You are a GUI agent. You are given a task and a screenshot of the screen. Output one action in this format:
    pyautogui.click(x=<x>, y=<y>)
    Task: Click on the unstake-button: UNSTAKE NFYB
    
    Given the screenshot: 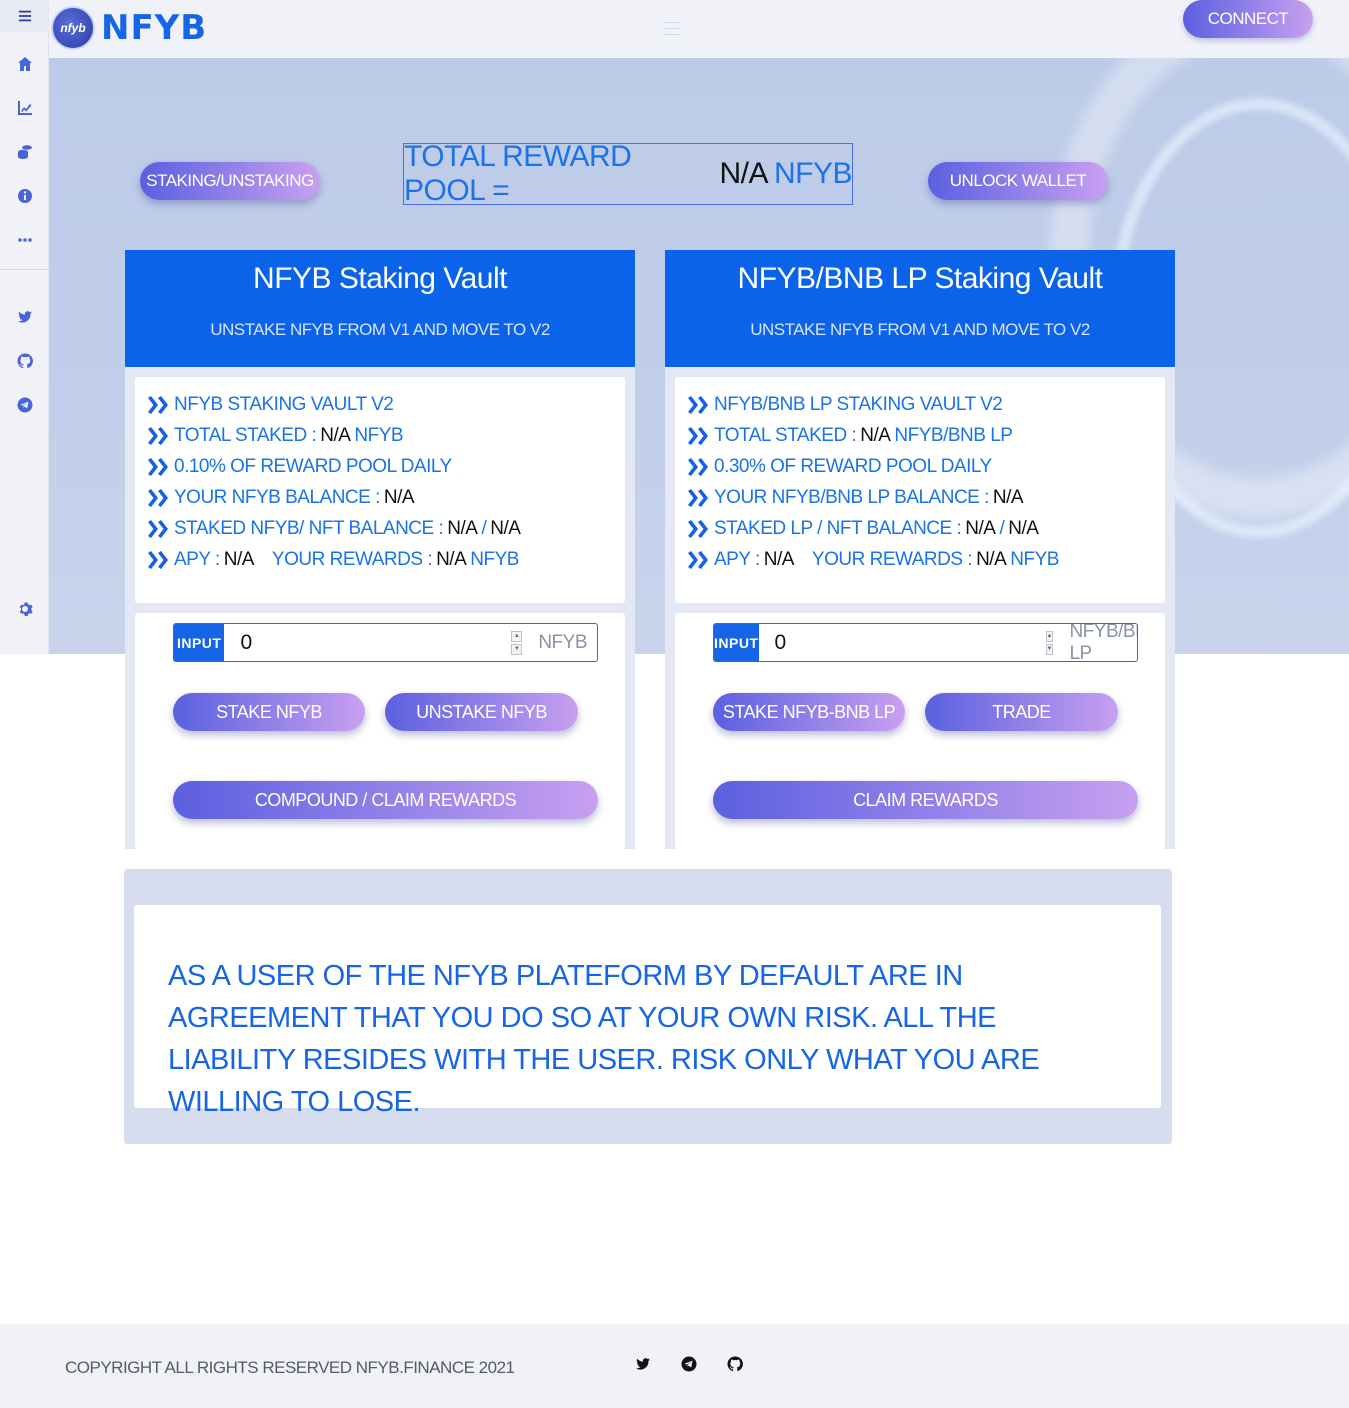 What is the action you would take?
    pyautogui.click(x=481, y=712)
    